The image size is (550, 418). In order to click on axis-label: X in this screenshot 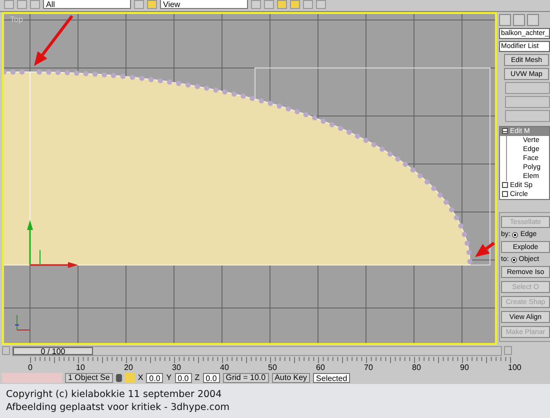, I will do `click(141, 377)`.